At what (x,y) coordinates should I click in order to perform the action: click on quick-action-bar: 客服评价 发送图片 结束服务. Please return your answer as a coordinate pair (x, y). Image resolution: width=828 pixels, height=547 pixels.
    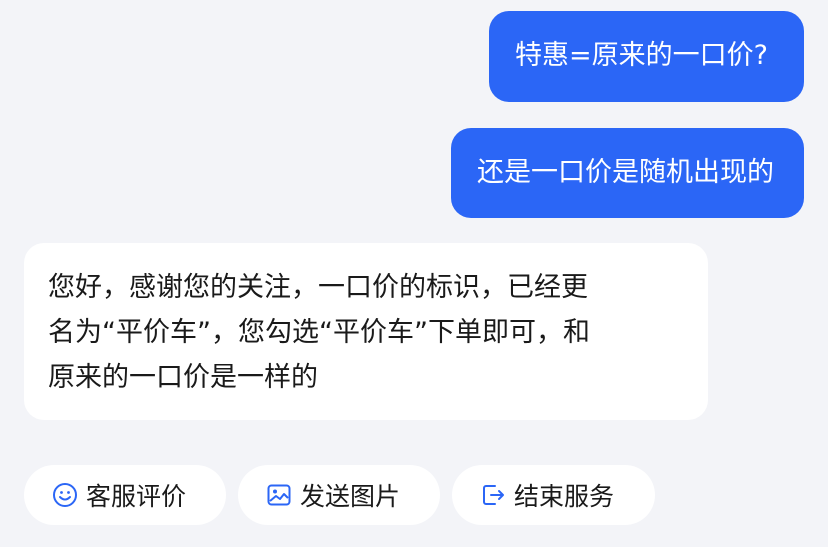
    Looking at the image, I should click on (419, 495).